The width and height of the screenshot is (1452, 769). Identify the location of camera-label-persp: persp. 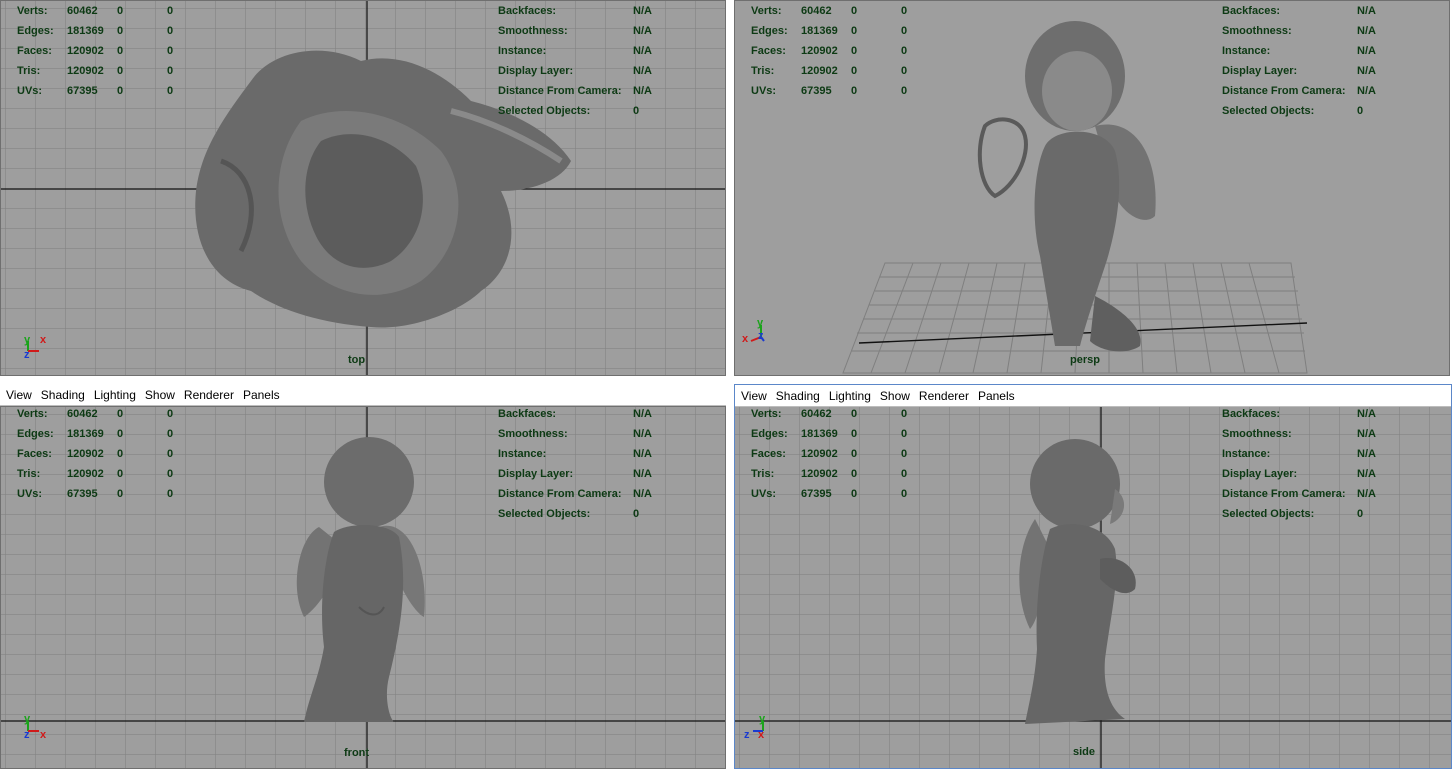
(1085, 360).